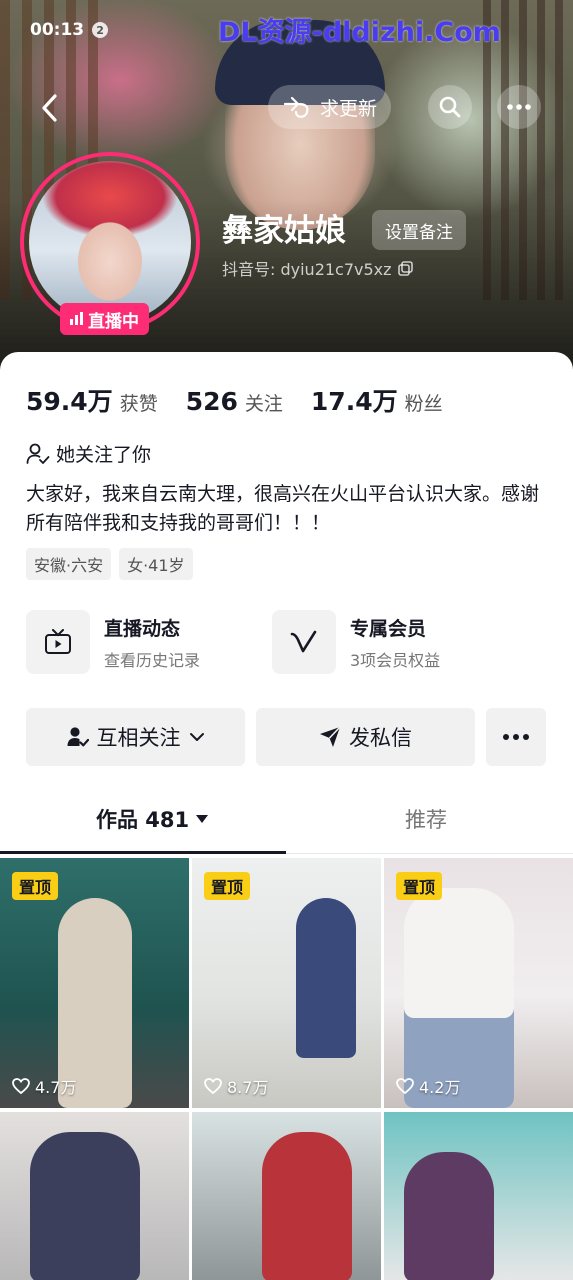 Image resolution: width=573 pixels, height=1280 pixels. Describe the element at coordinates (78, 737) in the screenshot. I see `user-check-filled-icon` at that location.